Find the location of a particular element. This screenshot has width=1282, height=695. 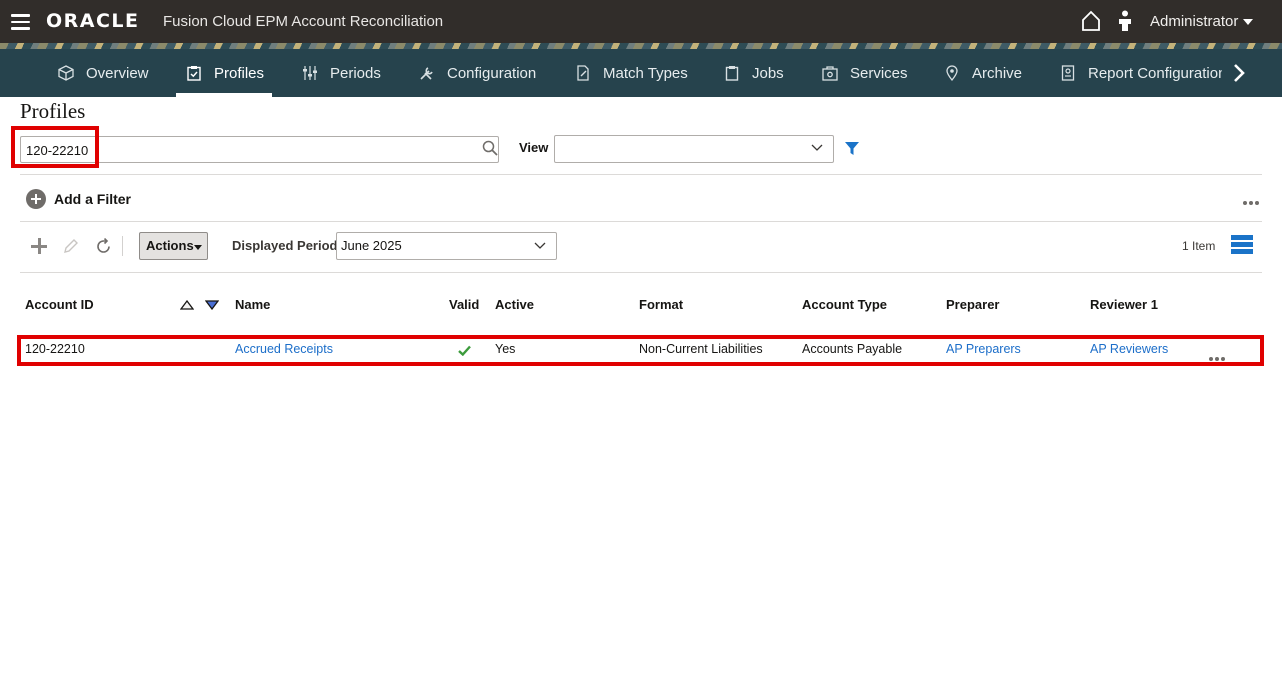

user-icon is located at coordinates (1125, 20).